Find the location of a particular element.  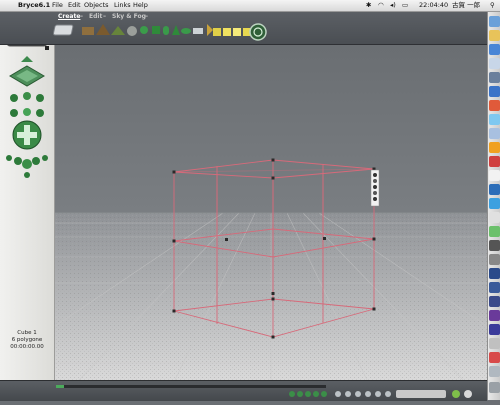

textedit-icon is located at coordinates (494, 175).